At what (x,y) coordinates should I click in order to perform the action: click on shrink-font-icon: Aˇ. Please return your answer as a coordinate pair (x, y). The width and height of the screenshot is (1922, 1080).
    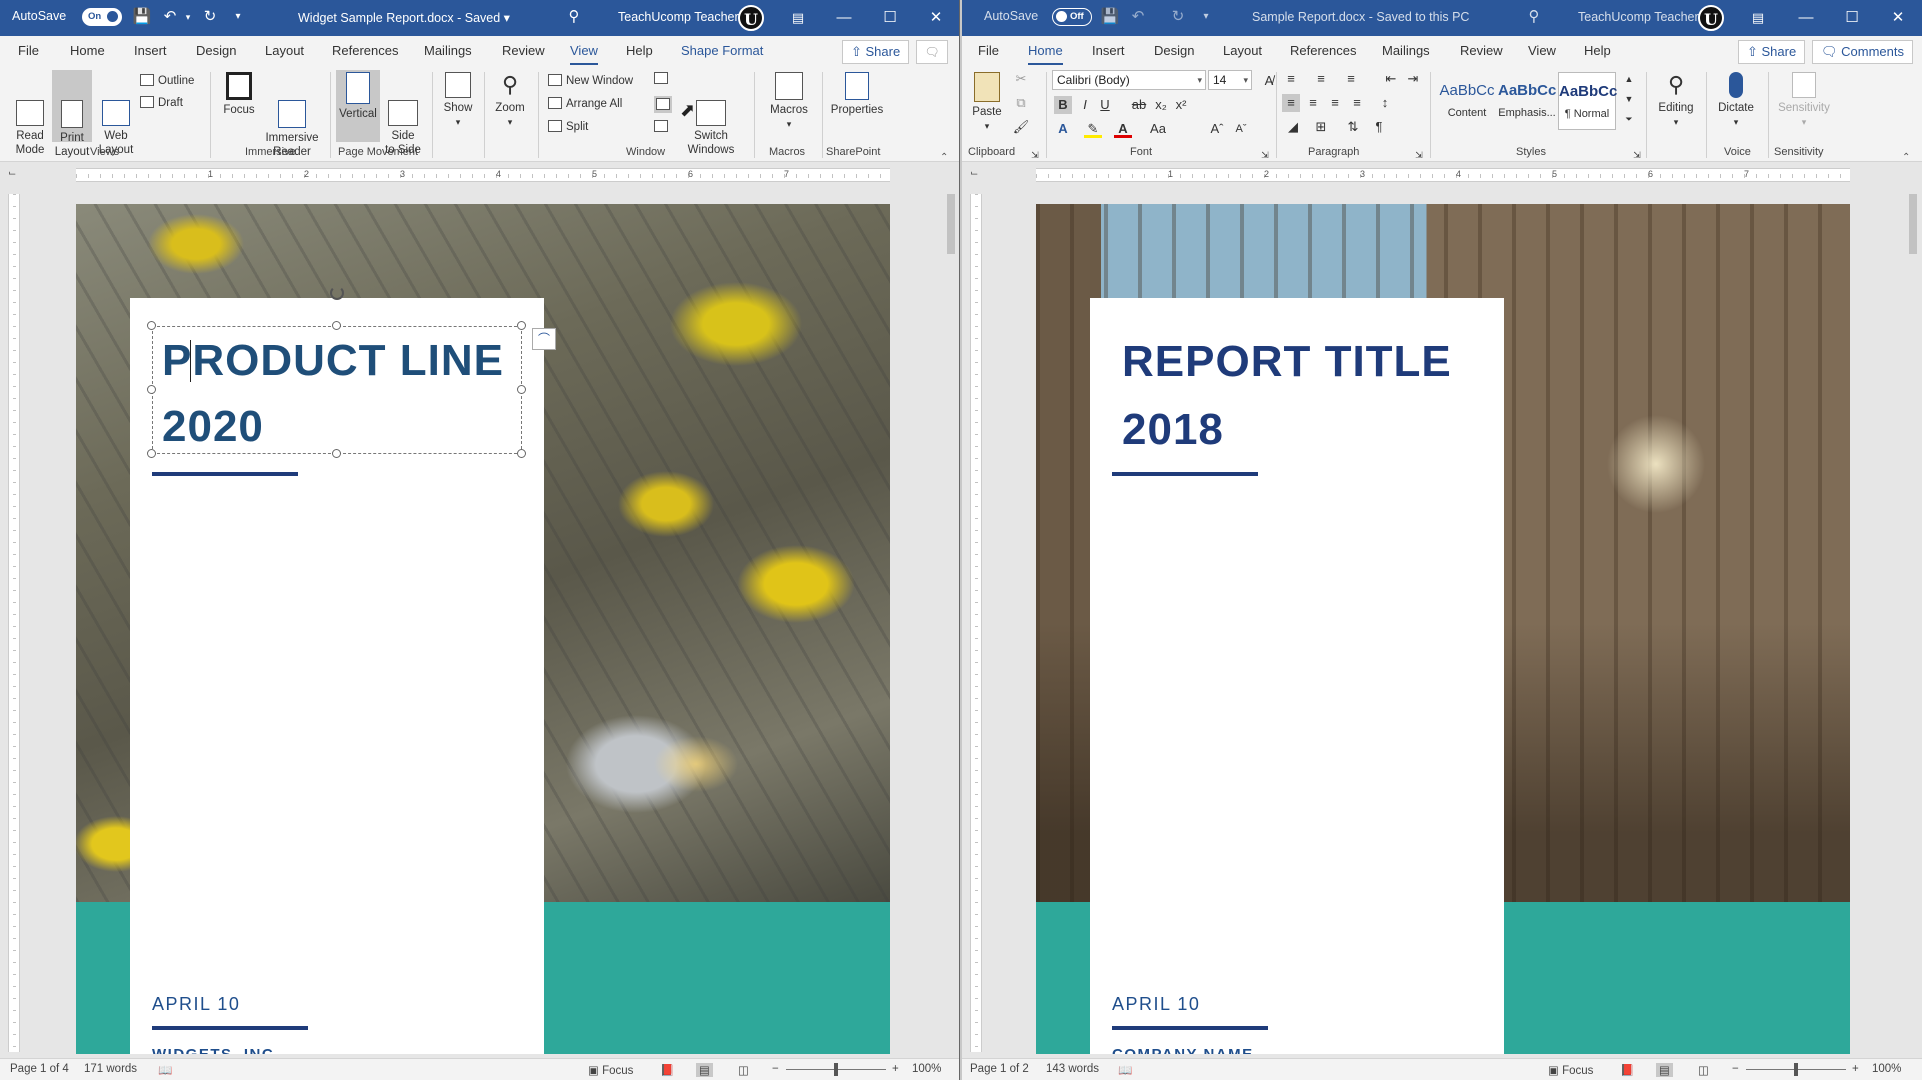
    Looking at the image, I should click on (1241, 129).